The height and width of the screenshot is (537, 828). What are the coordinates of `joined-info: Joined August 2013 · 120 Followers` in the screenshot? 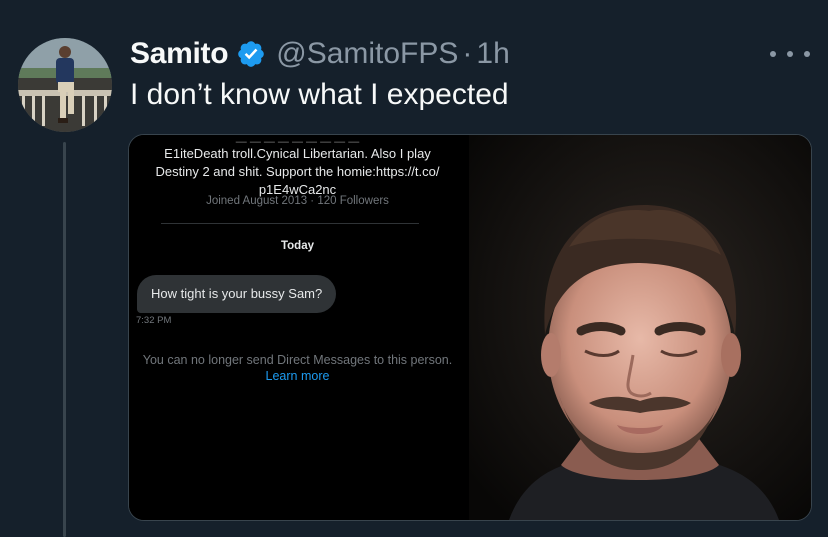 It's located at (297, 201).